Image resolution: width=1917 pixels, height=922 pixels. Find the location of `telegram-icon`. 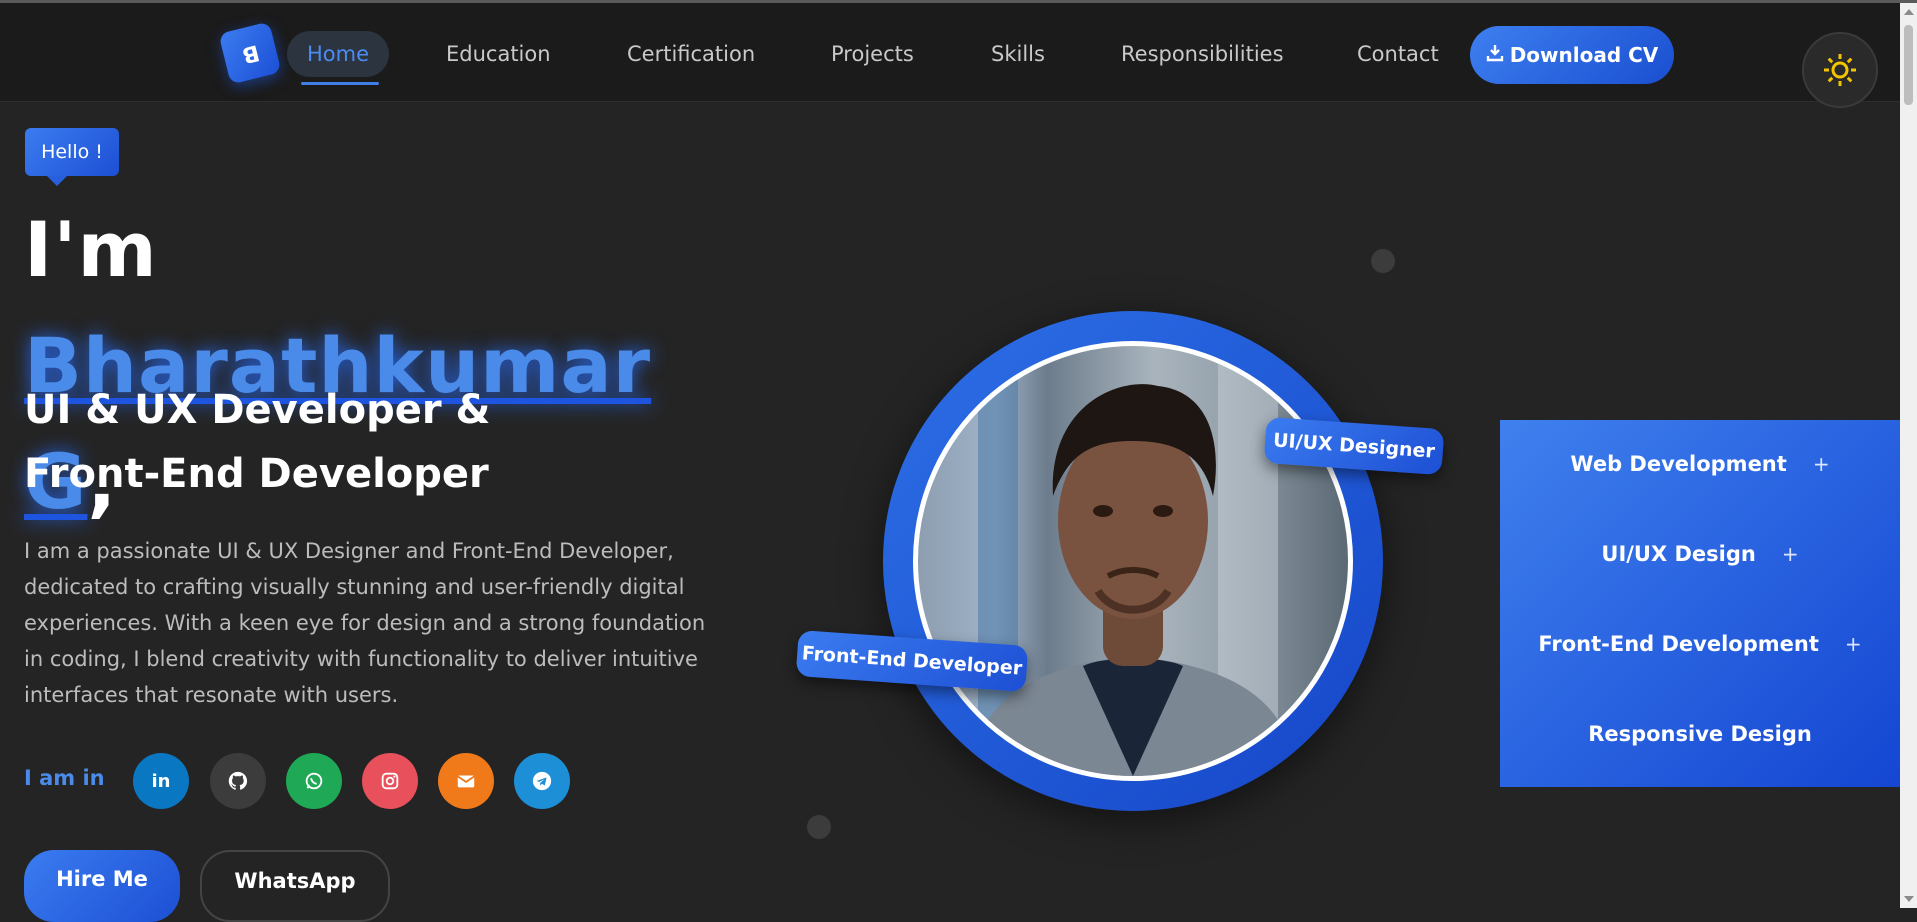

telegram-icon is located at coordinates (542, 781).